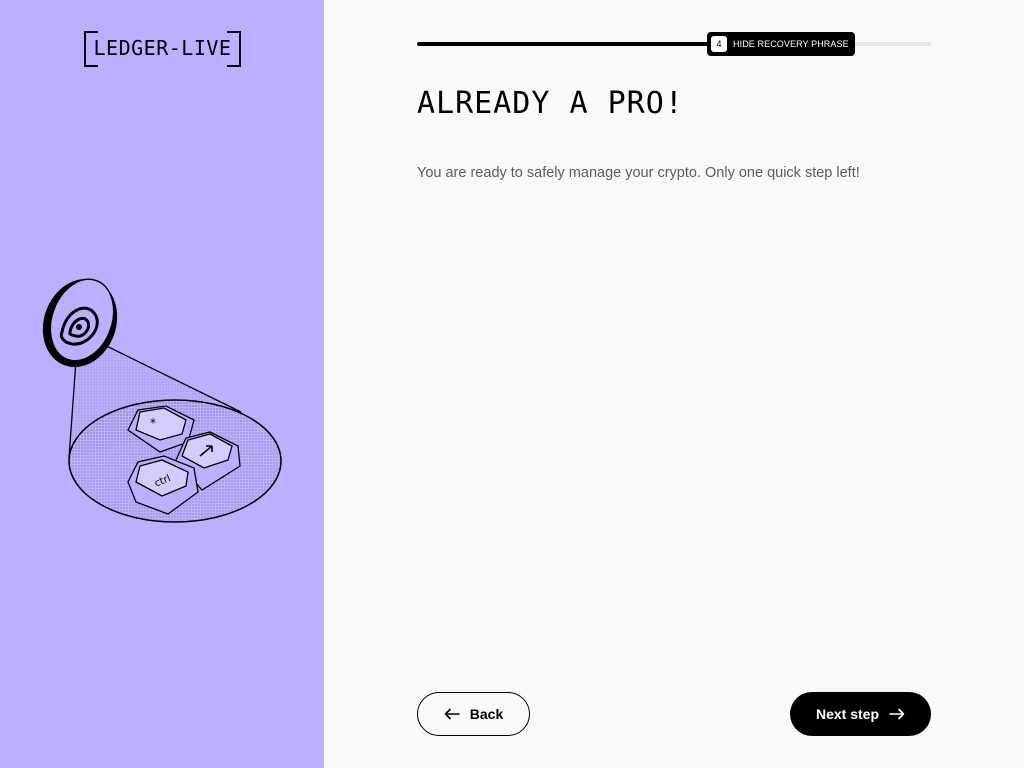  I want to click on hide-phrase-illustration: * ctrl, so click(162, 400).